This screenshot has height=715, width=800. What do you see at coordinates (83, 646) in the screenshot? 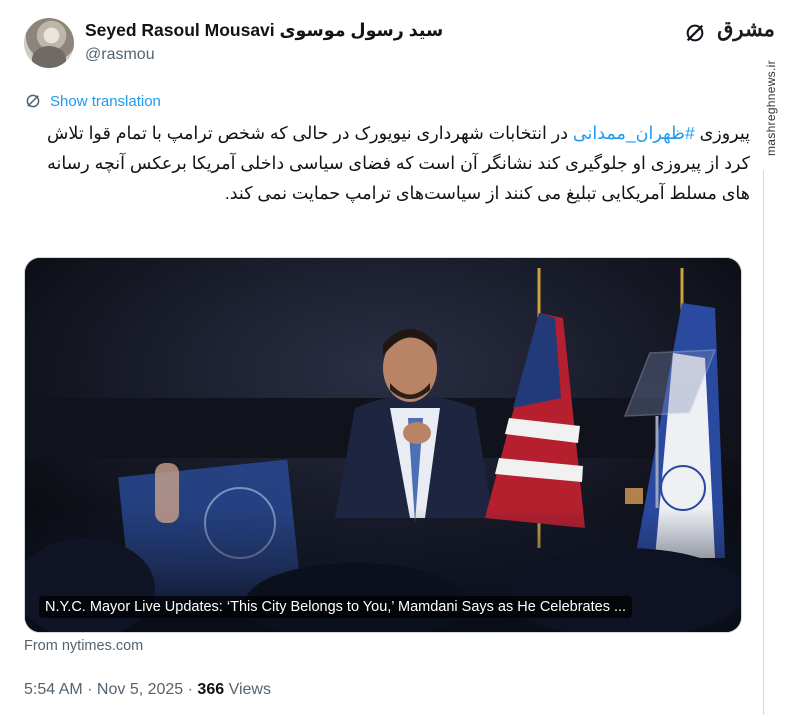
I see `card-source: From nytimes.com` at bounding box center [83, 646].